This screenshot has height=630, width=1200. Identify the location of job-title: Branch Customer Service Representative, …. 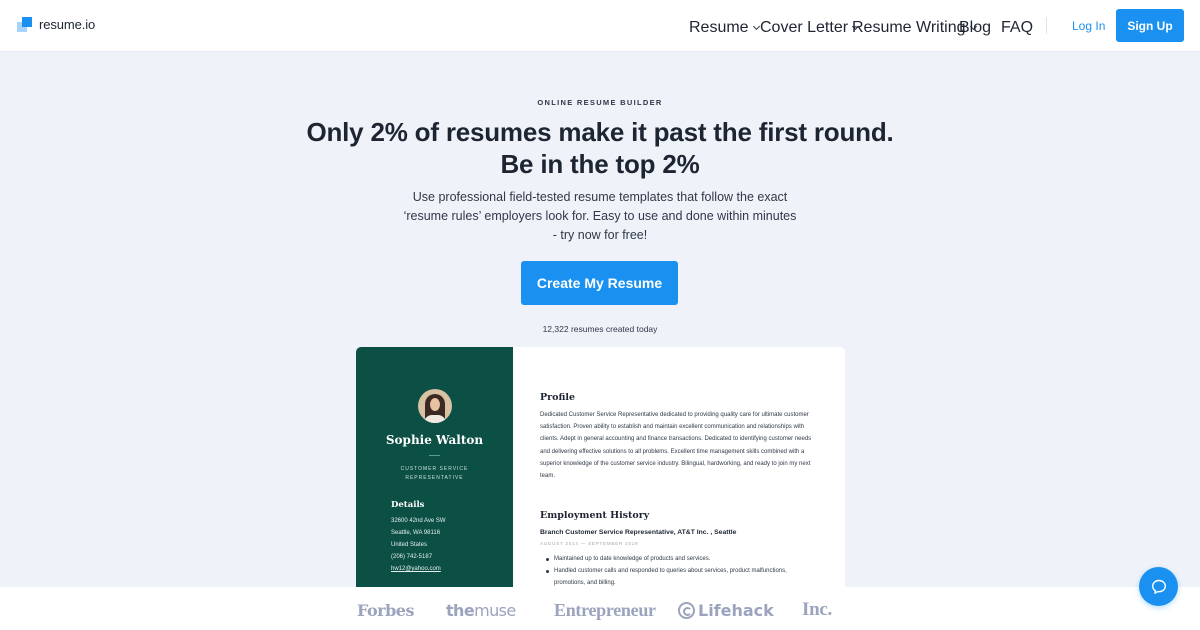
(638, 532).